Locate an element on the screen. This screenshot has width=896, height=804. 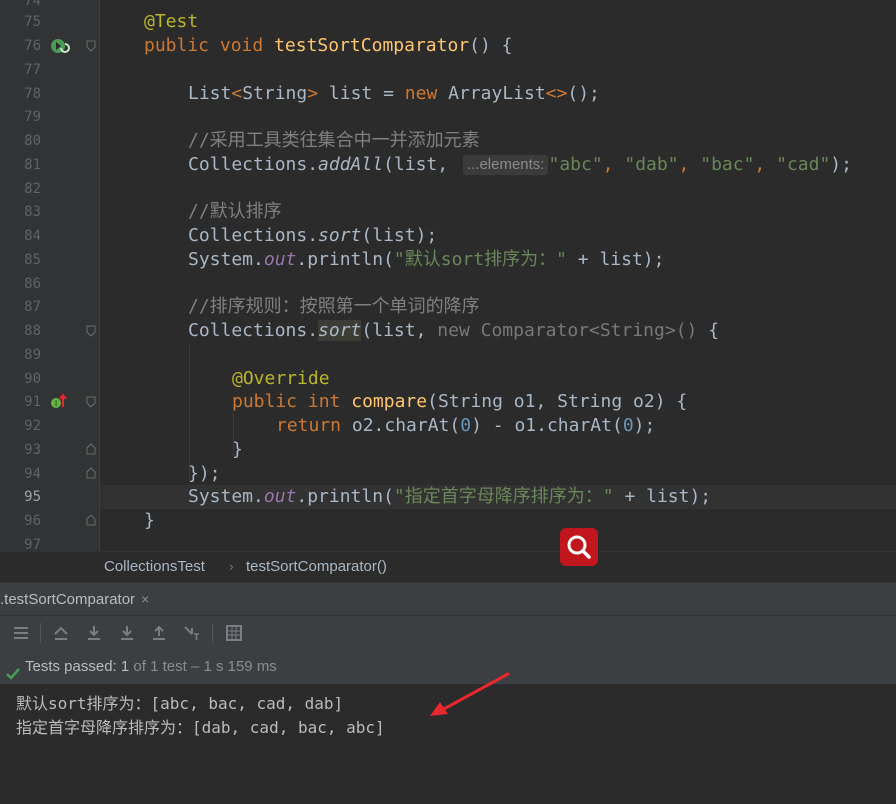
run-tab: .testSortComparator × is located at coordinates (78, 599).